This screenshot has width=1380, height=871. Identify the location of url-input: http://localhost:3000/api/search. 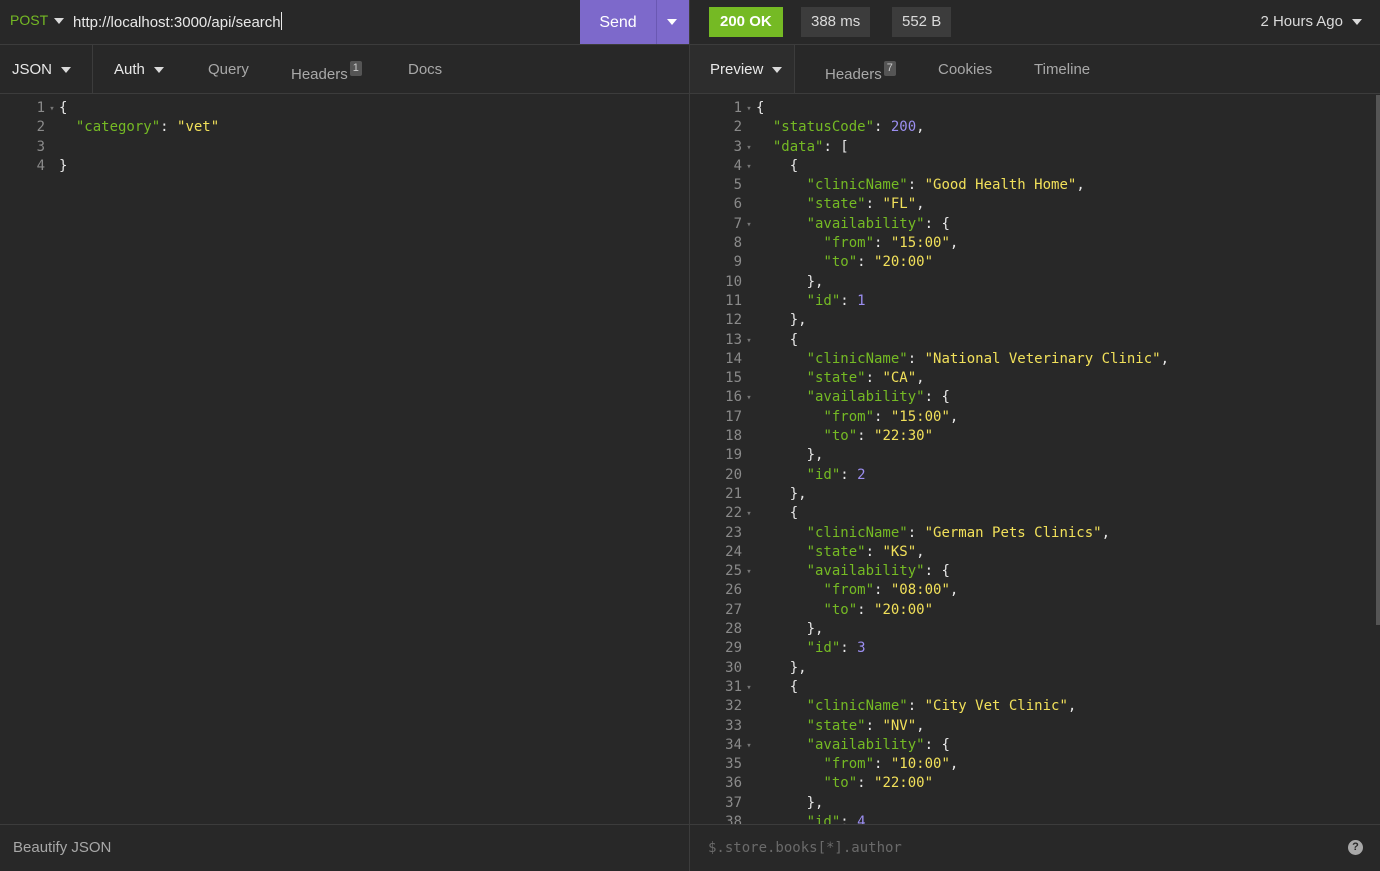
(177, 21).